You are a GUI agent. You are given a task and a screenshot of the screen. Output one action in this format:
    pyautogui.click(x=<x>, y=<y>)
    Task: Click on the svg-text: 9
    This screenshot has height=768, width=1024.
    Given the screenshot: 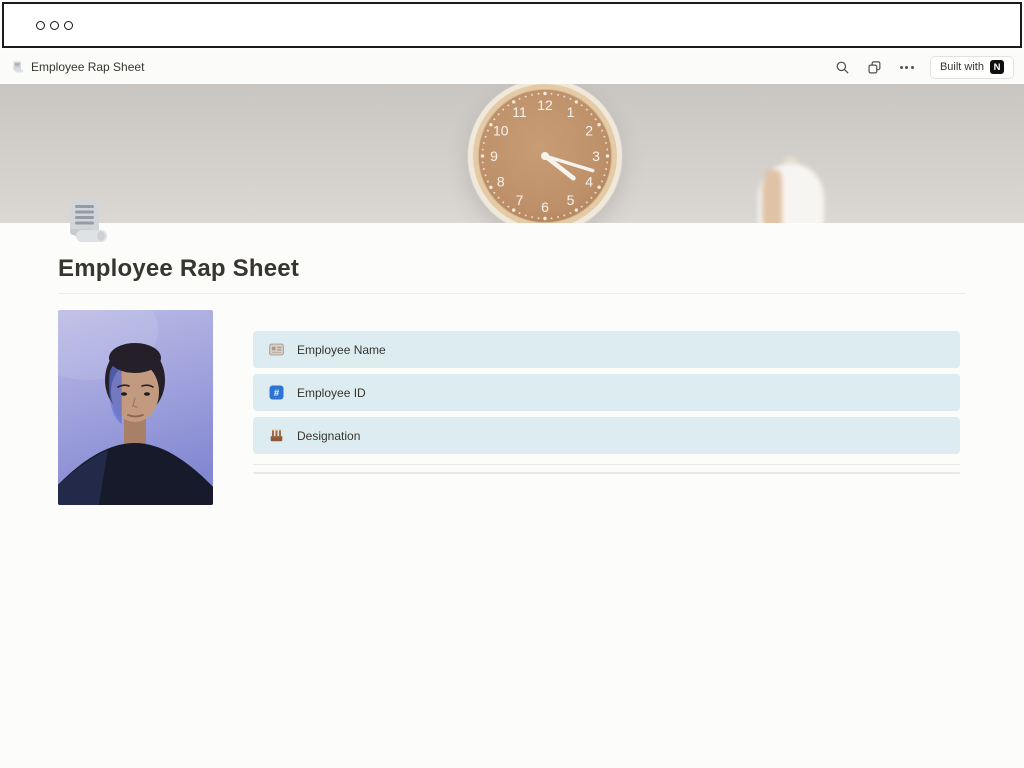 What is the action you would take?
    pyautogui.click(x=494, y=156)
    